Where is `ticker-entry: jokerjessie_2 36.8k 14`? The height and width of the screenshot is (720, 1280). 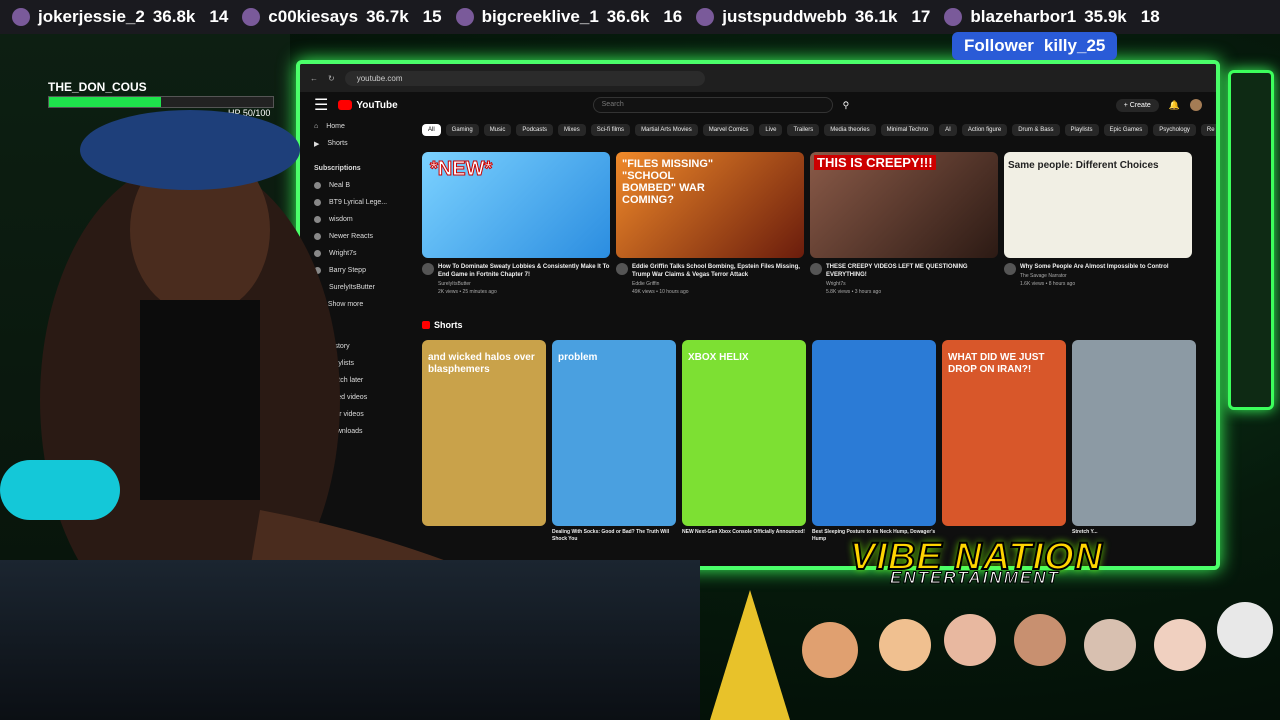
ticker-entry: jokerjessie_2 36.8k 14 is located at coordinates (120, 17).